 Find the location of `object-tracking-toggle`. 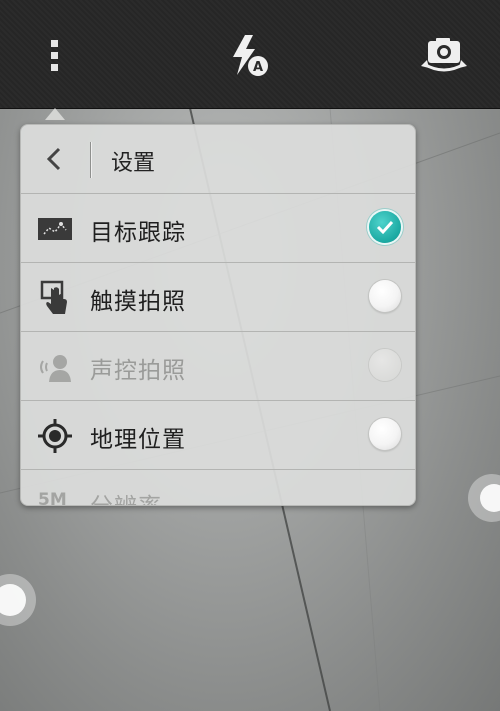

object-tracking-toggle is located at coordinates (385, 227).